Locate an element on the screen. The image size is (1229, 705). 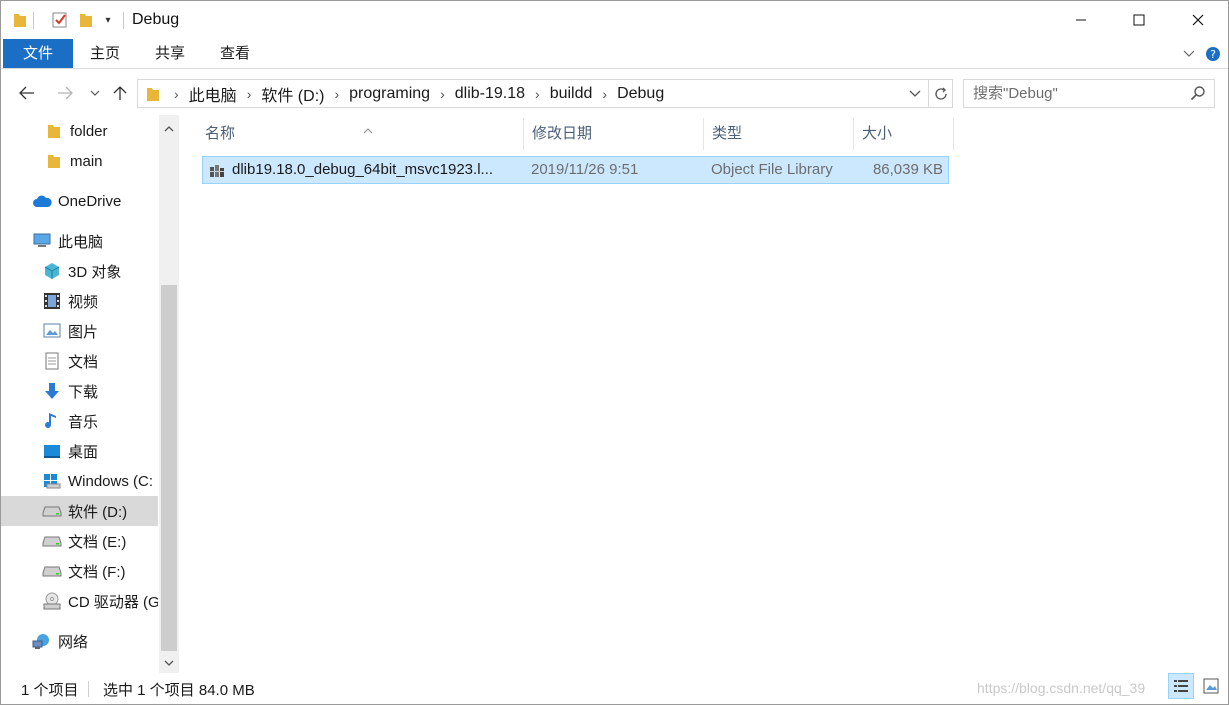
help-icon: ? is located at coordinates (1213, 54).